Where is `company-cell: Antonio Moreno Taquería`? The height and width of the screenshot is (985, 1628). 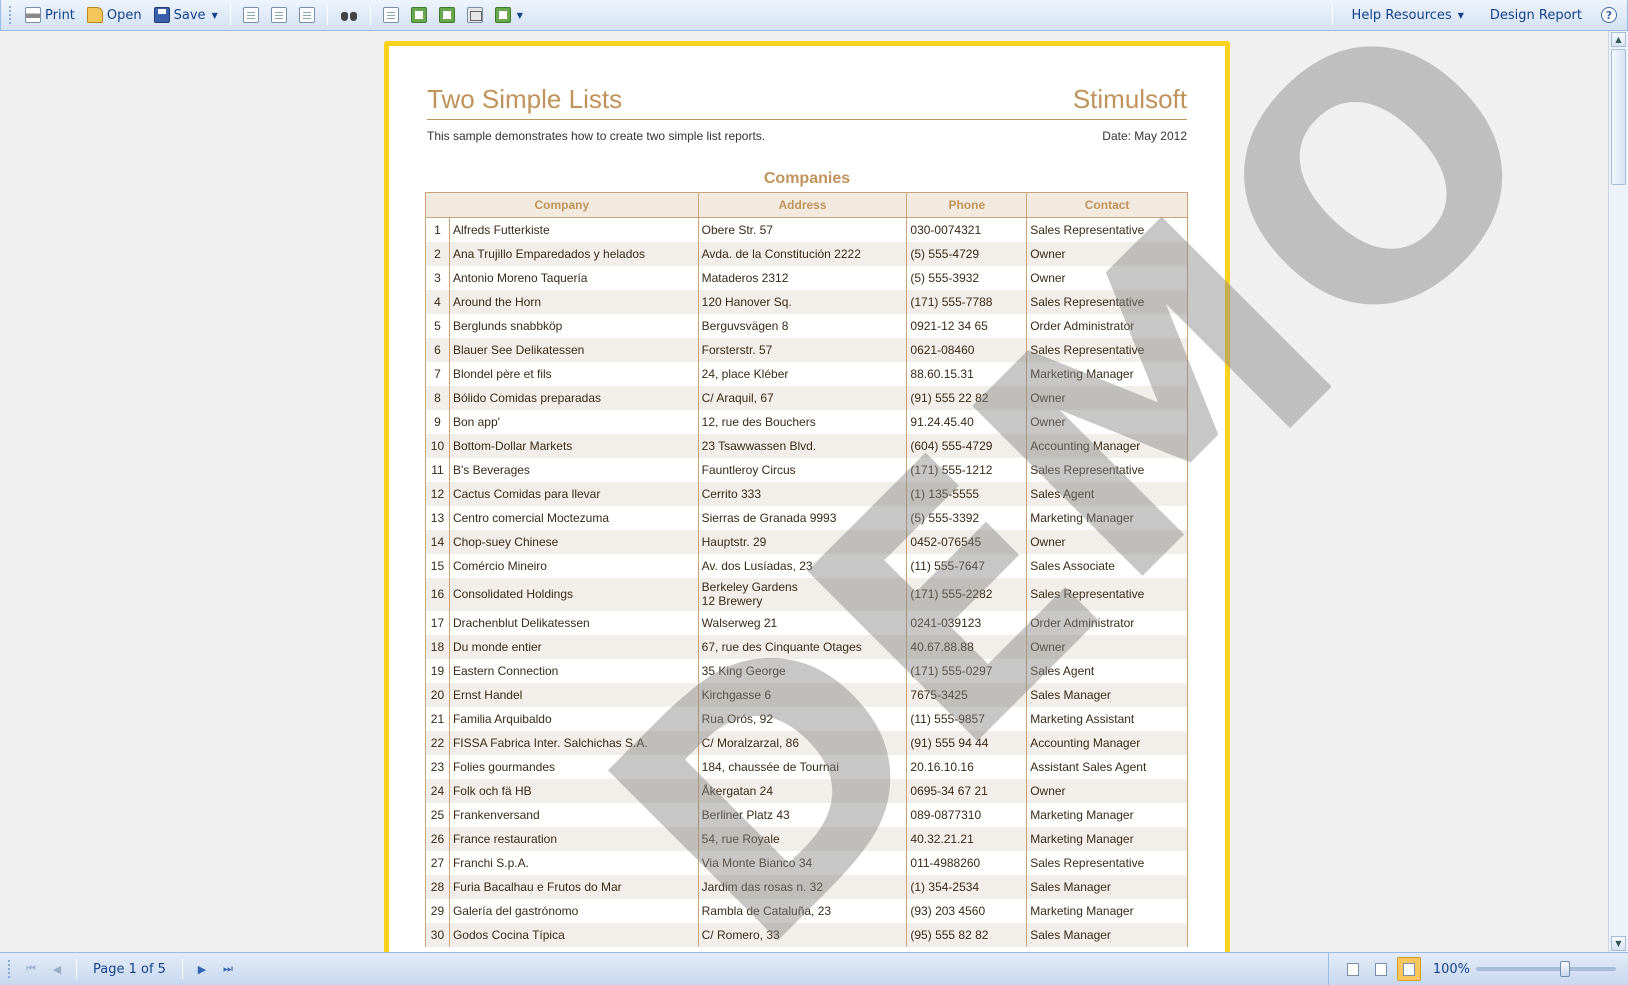 company-cell: Antonio Moreno Taquería is located at coordinates (573, 277).